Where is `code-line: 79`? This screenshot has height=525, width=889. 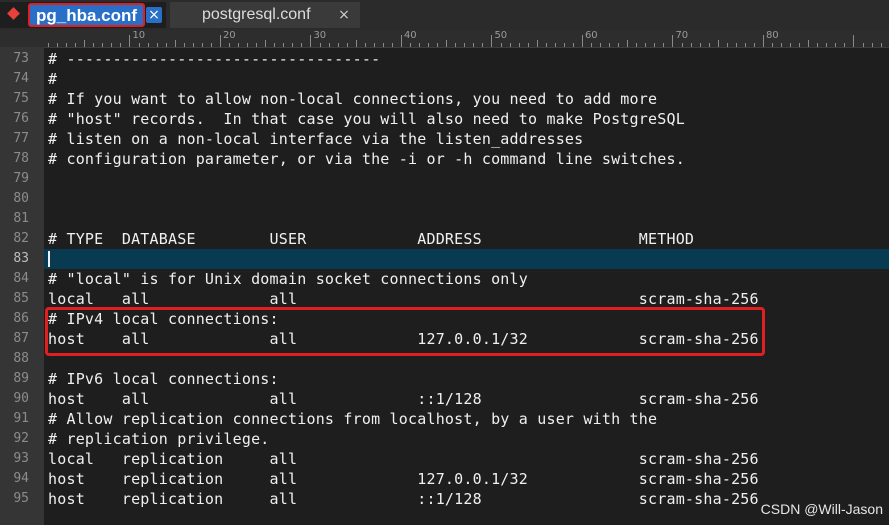 code-line: 79 is located at coordinates (444, 179).